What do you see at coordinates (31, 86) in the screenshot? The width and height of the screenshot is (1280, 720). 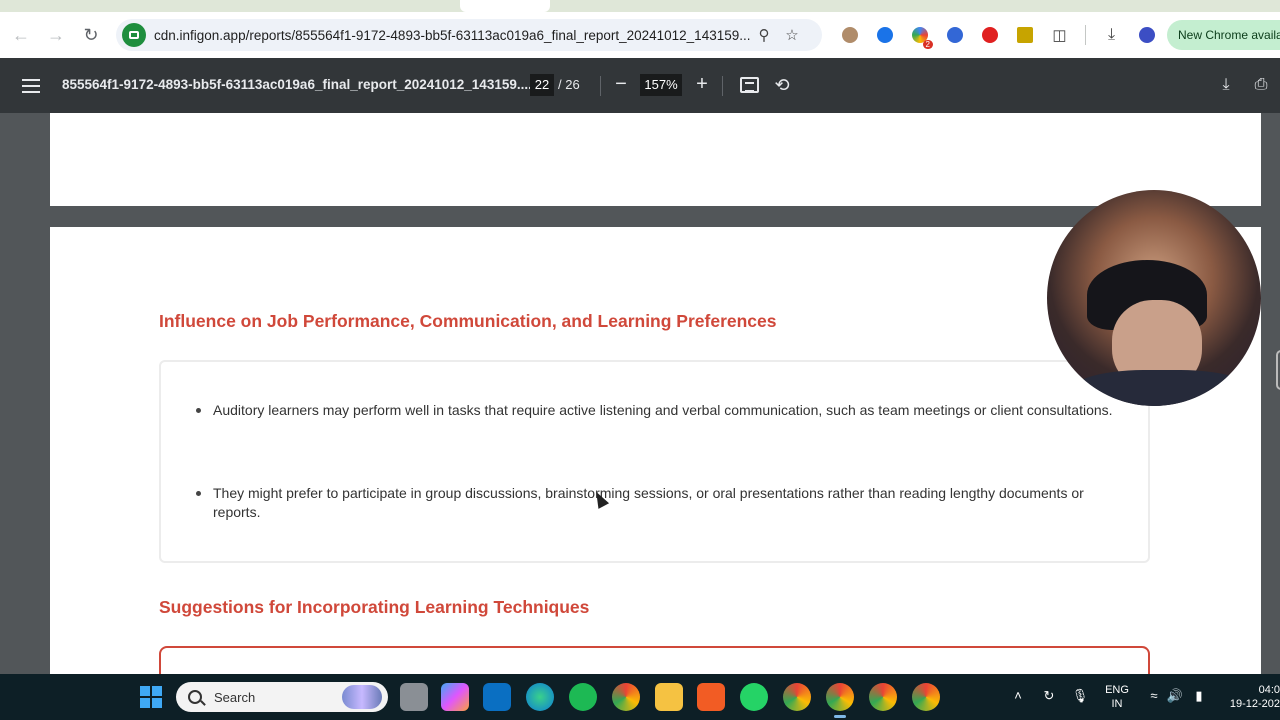 I see `menu-icon` at bounding box center [31, 86].